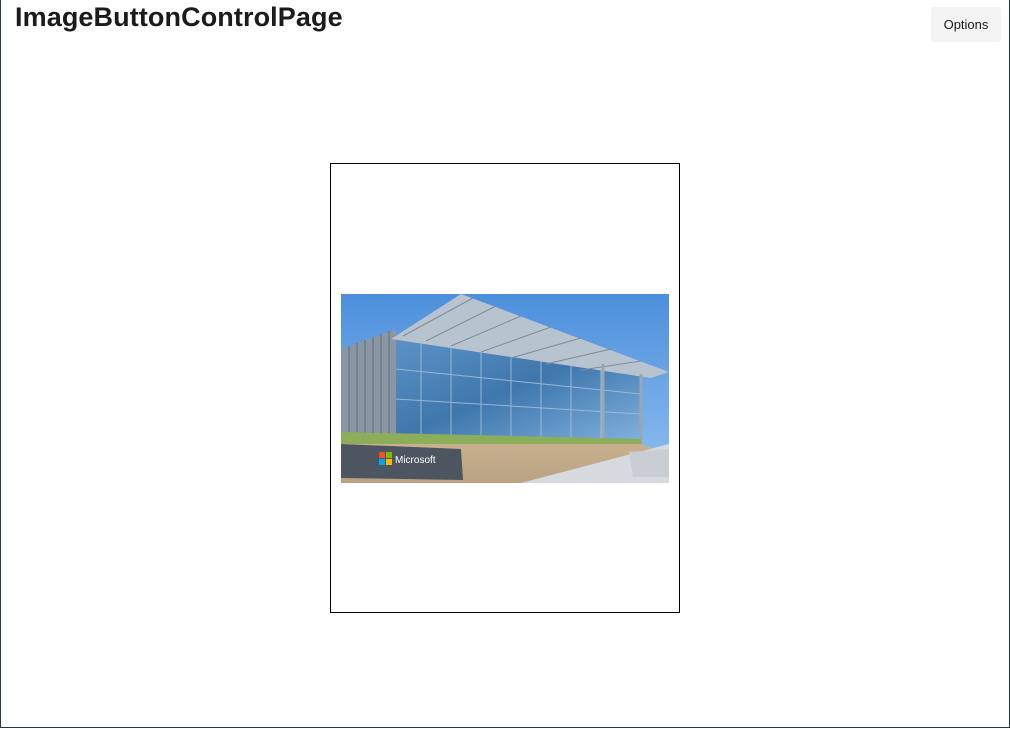 Image resolution: width=1010 pixels, height=729 pixels. Describe the element at coordinates (966, 24) in the screenshot. I see `options-button: Options` at that location.